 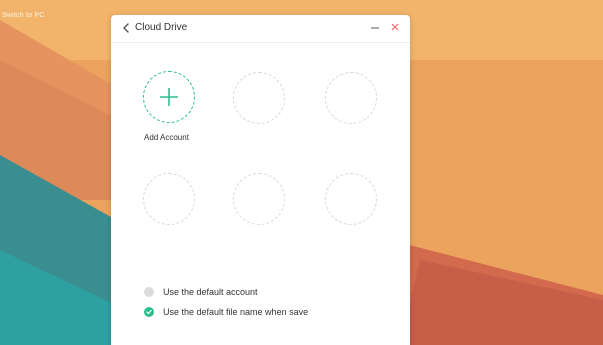 I want to click on default-filename-option: Use the default file name when save, so click(x=226, y=312).